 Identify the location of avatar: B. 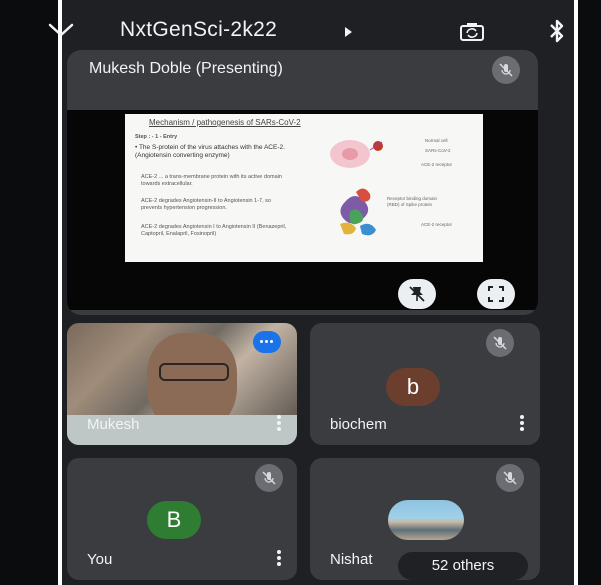
(174, 520).